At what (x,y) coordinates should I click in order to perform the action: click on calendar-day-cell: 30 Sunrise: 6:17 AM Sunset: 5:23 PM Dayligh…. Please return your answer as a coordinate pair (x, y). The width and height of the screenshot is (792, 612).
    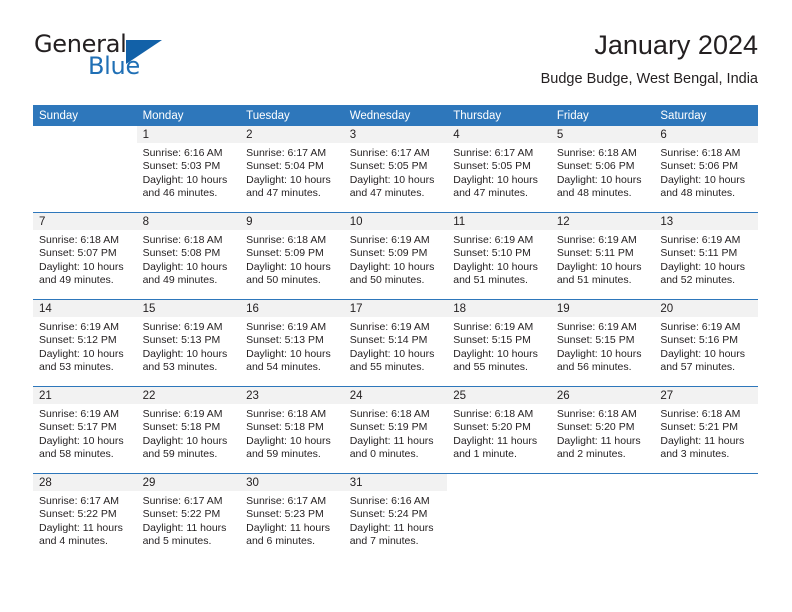
    Looking at the image, I should click on (292, 516).